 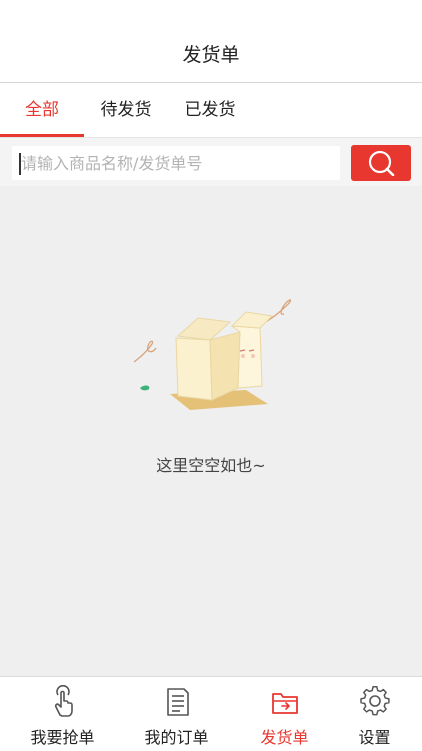 I want to click on bottom-tab-bar: 我要抢单 我的订单 发货单 设置, so click(x=211, y=713).